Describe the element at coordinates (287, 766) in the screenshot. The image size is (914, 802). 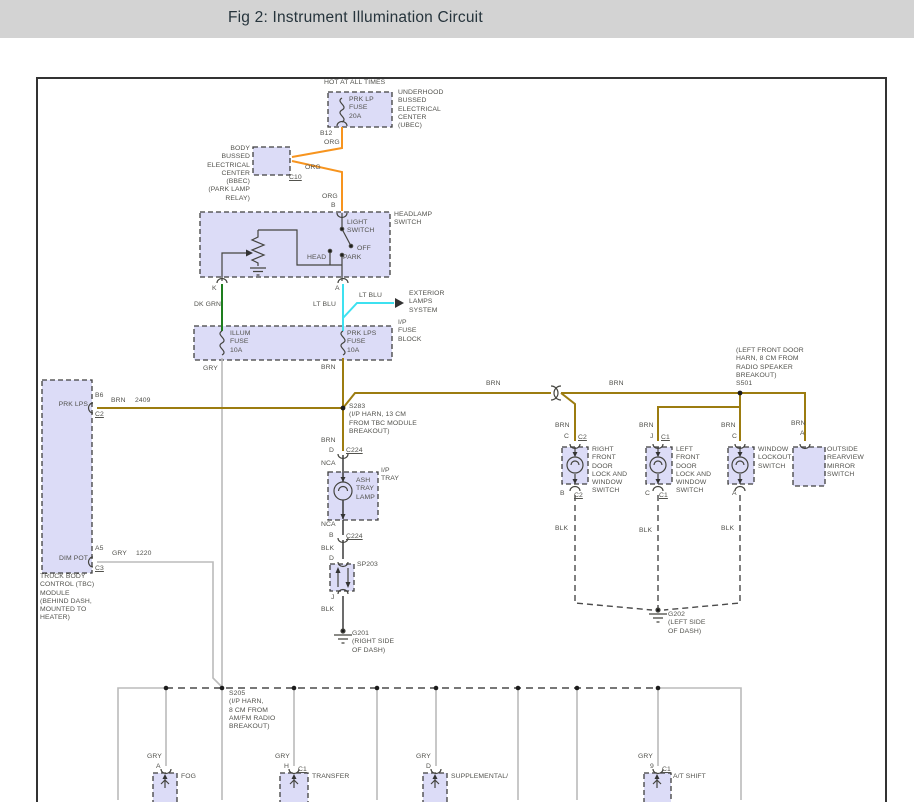
I see `terminal-h-label: H` at that location.